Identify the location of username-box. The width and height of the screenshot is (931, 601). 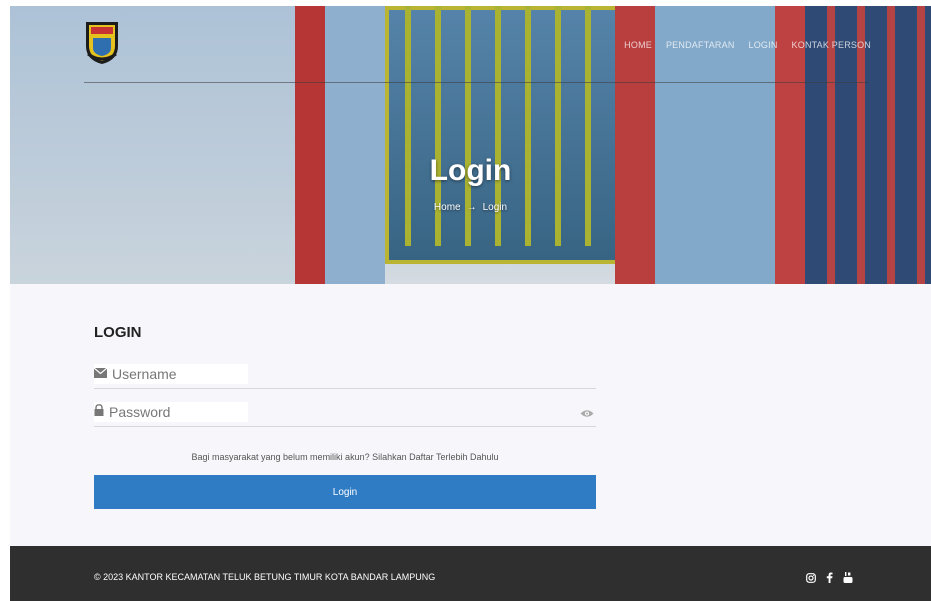
(170, 374).